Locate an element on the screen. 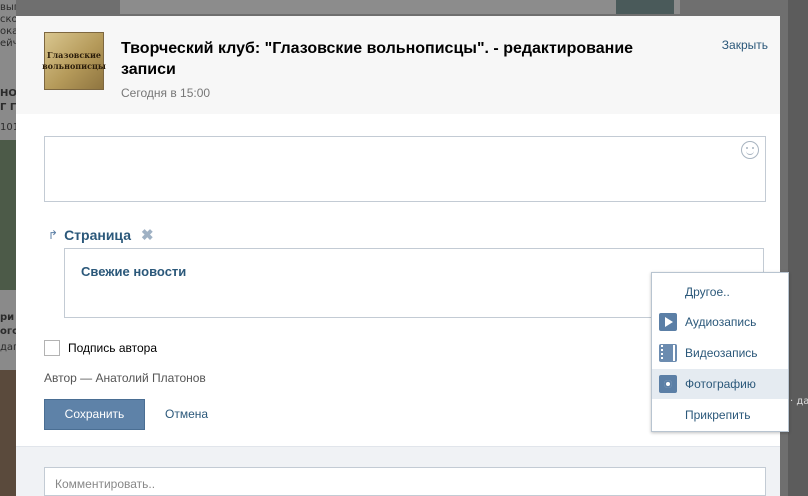 The width and height of the screenshot is (808, 496). backdrop-text: НО is located at coordinates (8, 93).